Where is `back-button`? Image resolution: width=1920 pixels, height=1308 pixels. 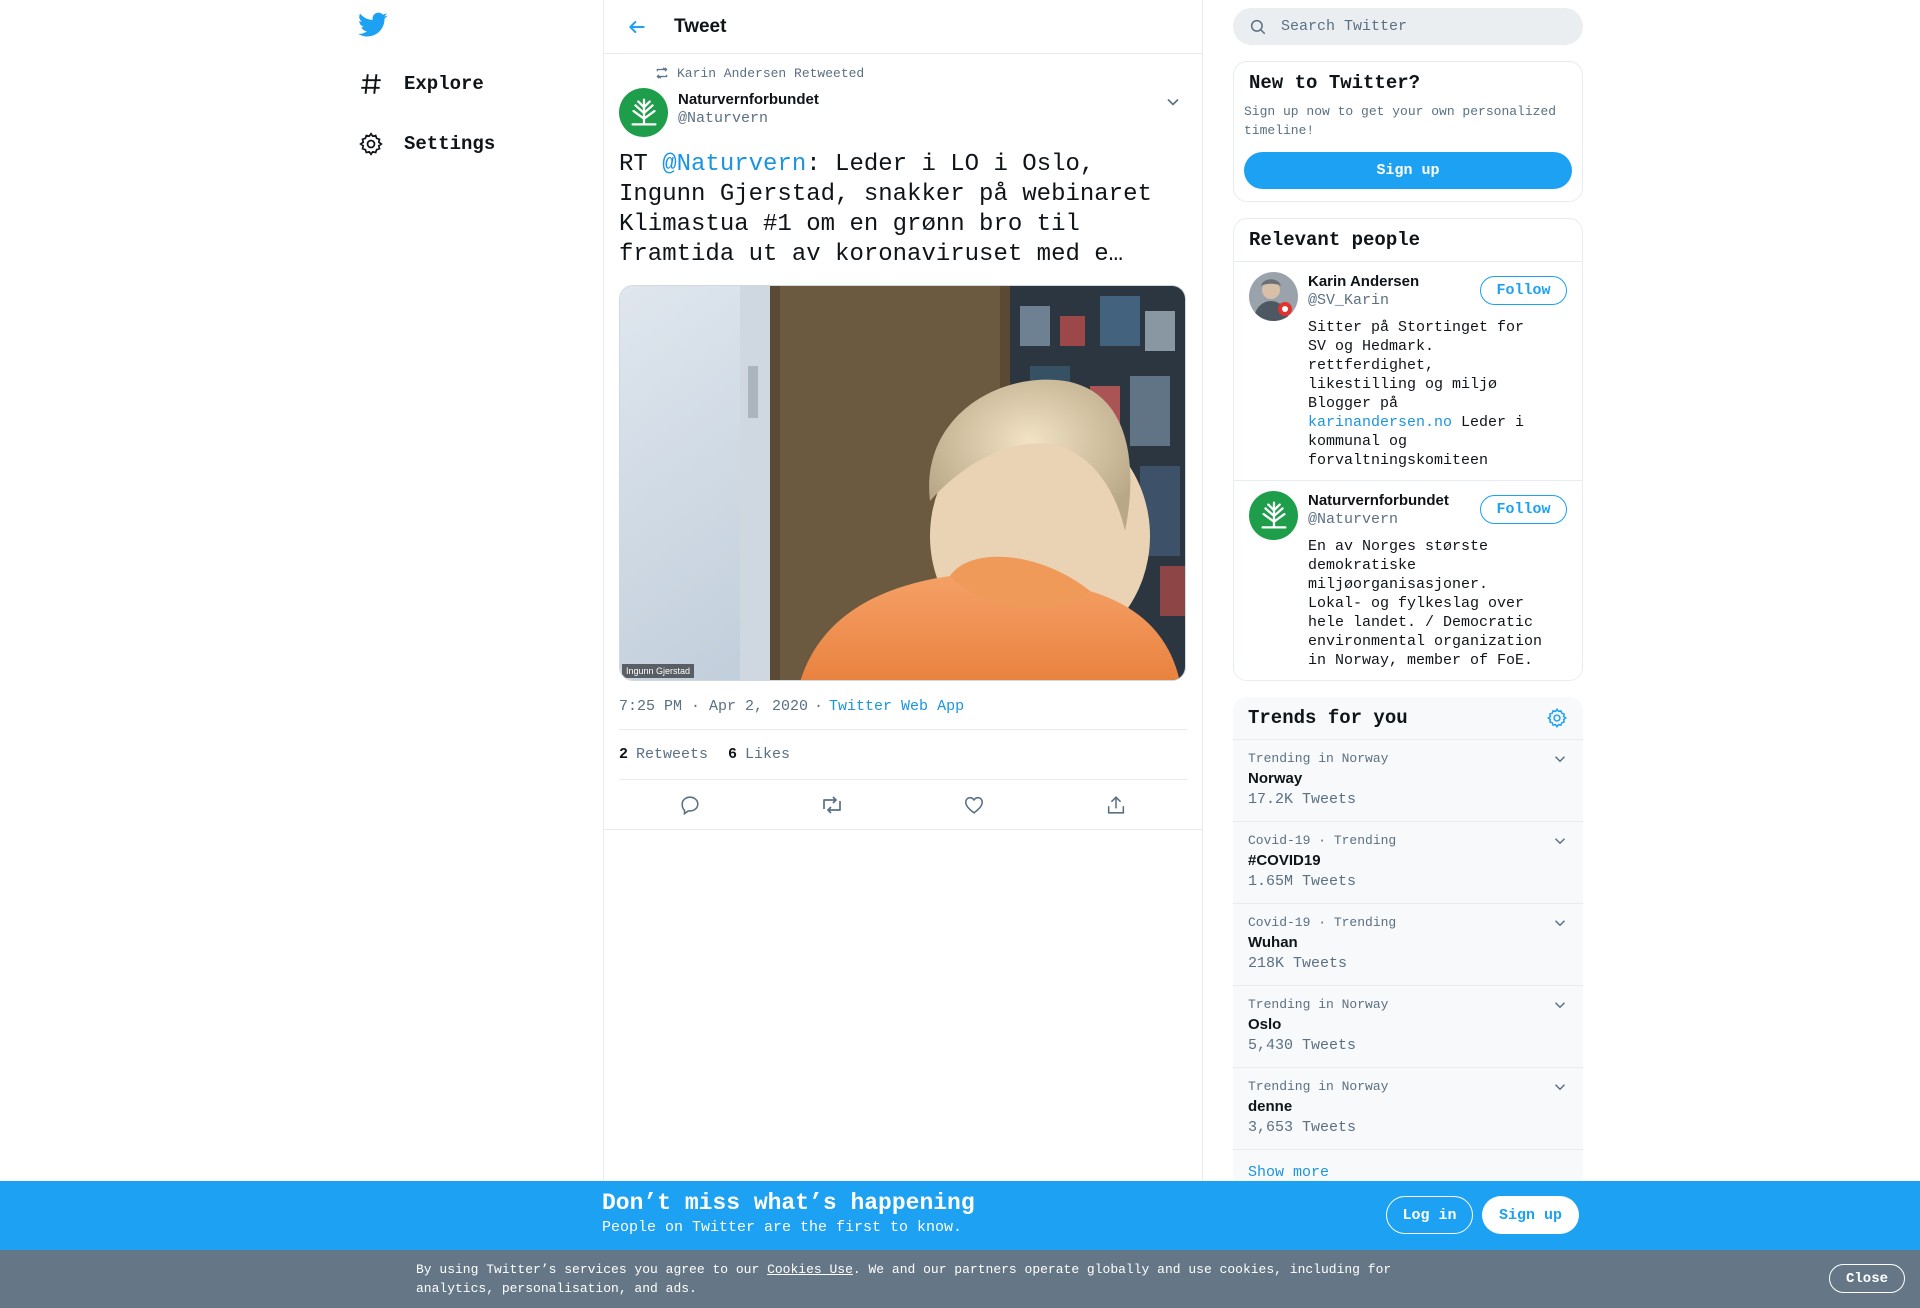 back-button is located at coordinates (637, 27).